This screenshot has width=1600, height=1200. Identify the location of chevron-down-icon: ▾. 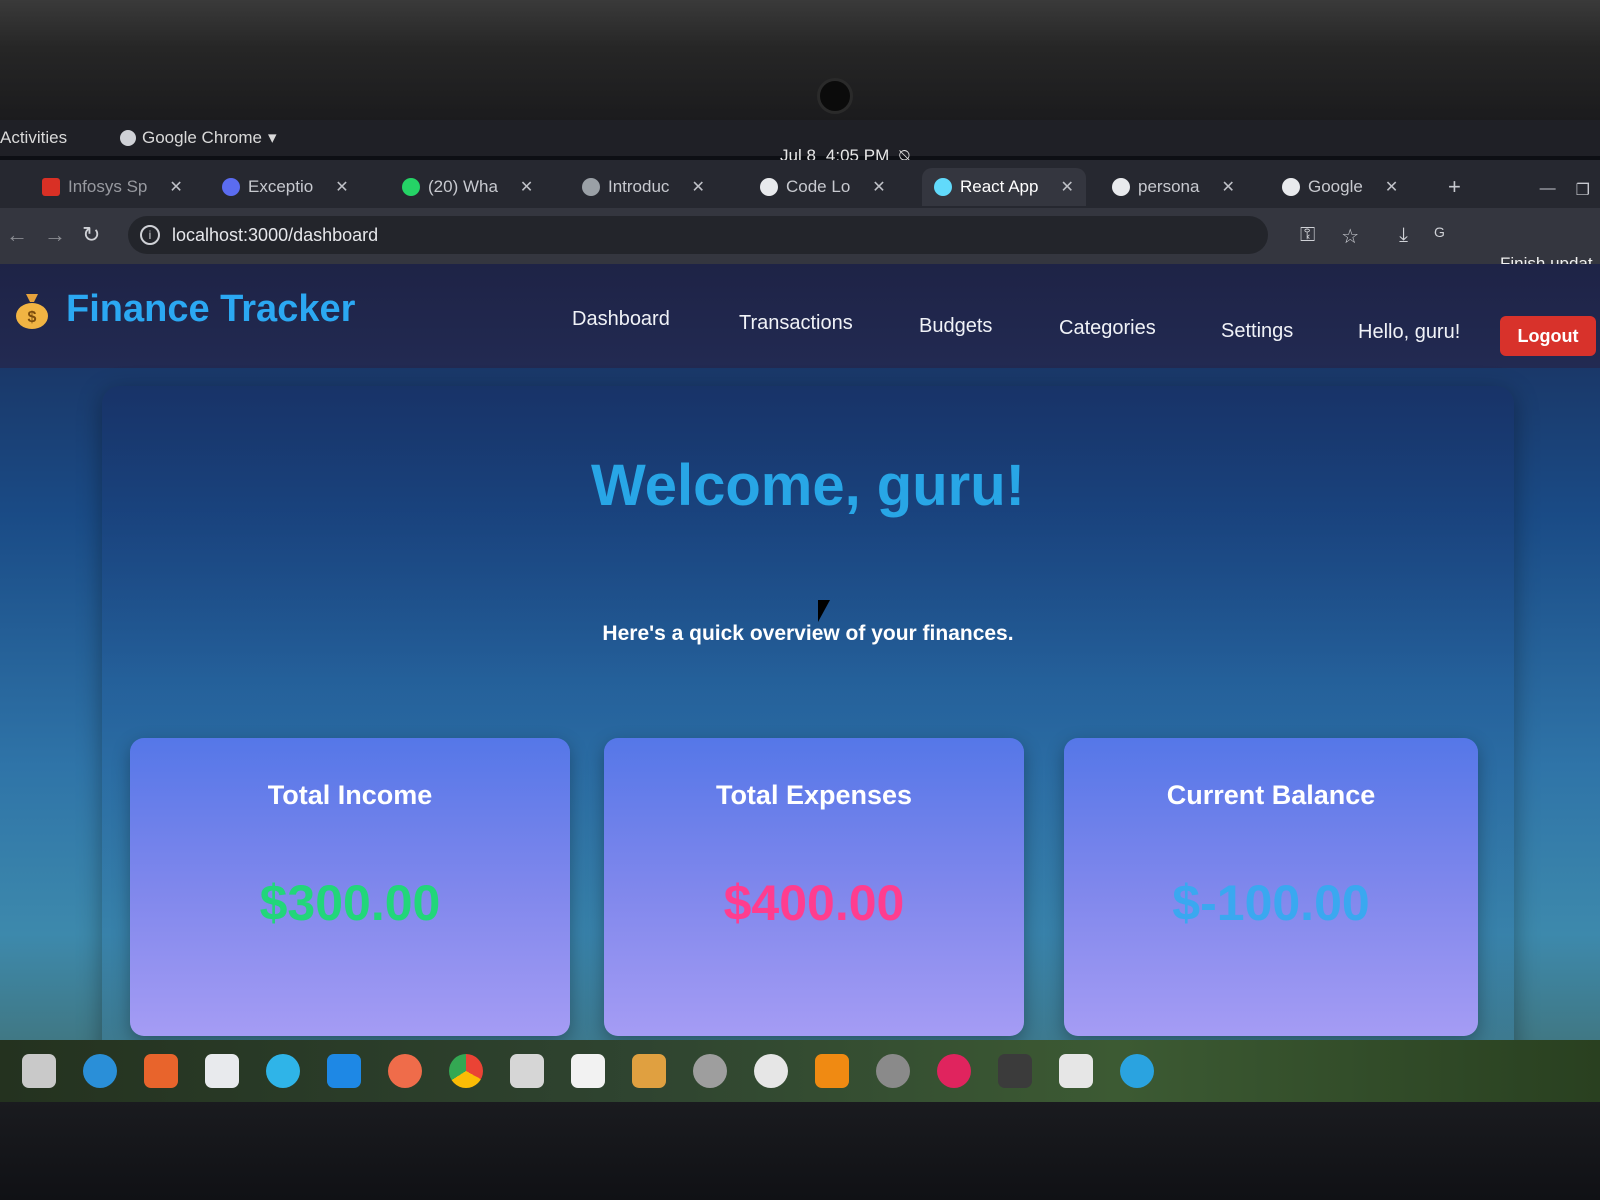
(272, 137).